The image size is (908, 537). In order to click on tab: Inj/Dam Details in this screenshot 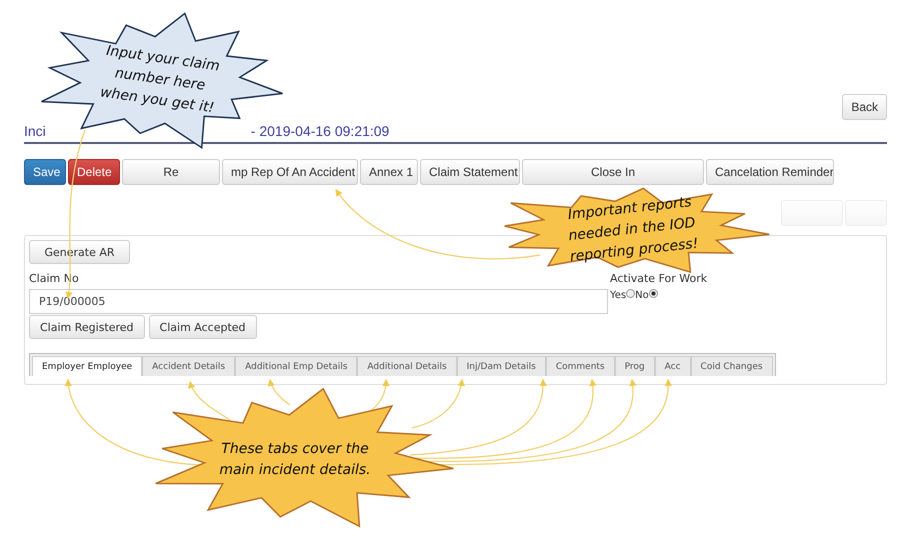, I will do `click(501, 366)`.